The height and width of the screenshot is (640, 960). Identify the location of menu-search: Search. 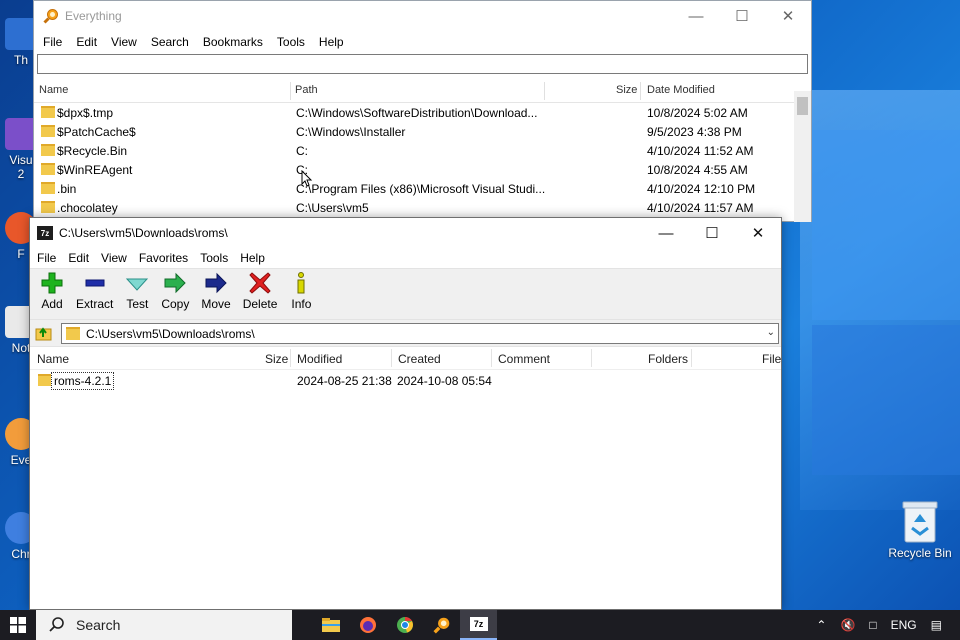
(170, 42).